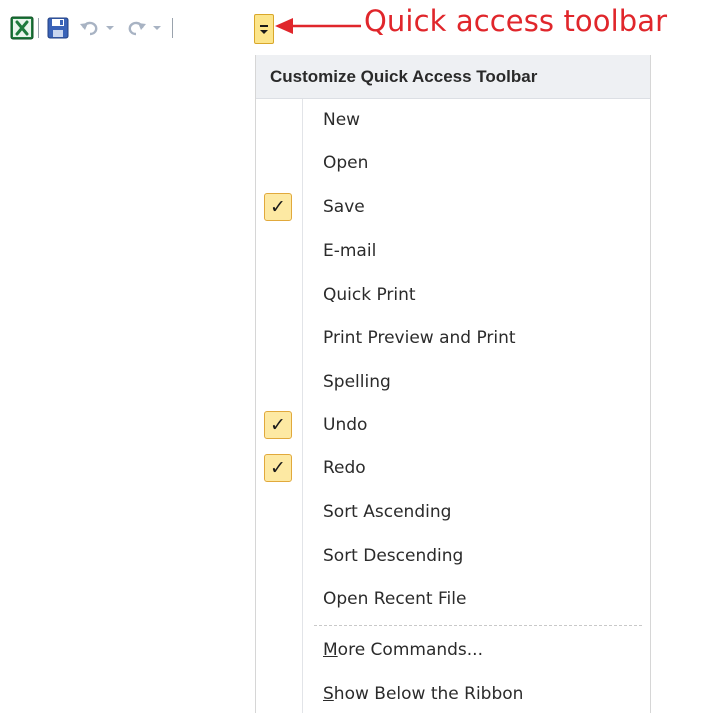  Describe the element at coordinates (453, 77) in the screenshot. I see `menu-title: Customize Quick Access Toolbar` at that location.